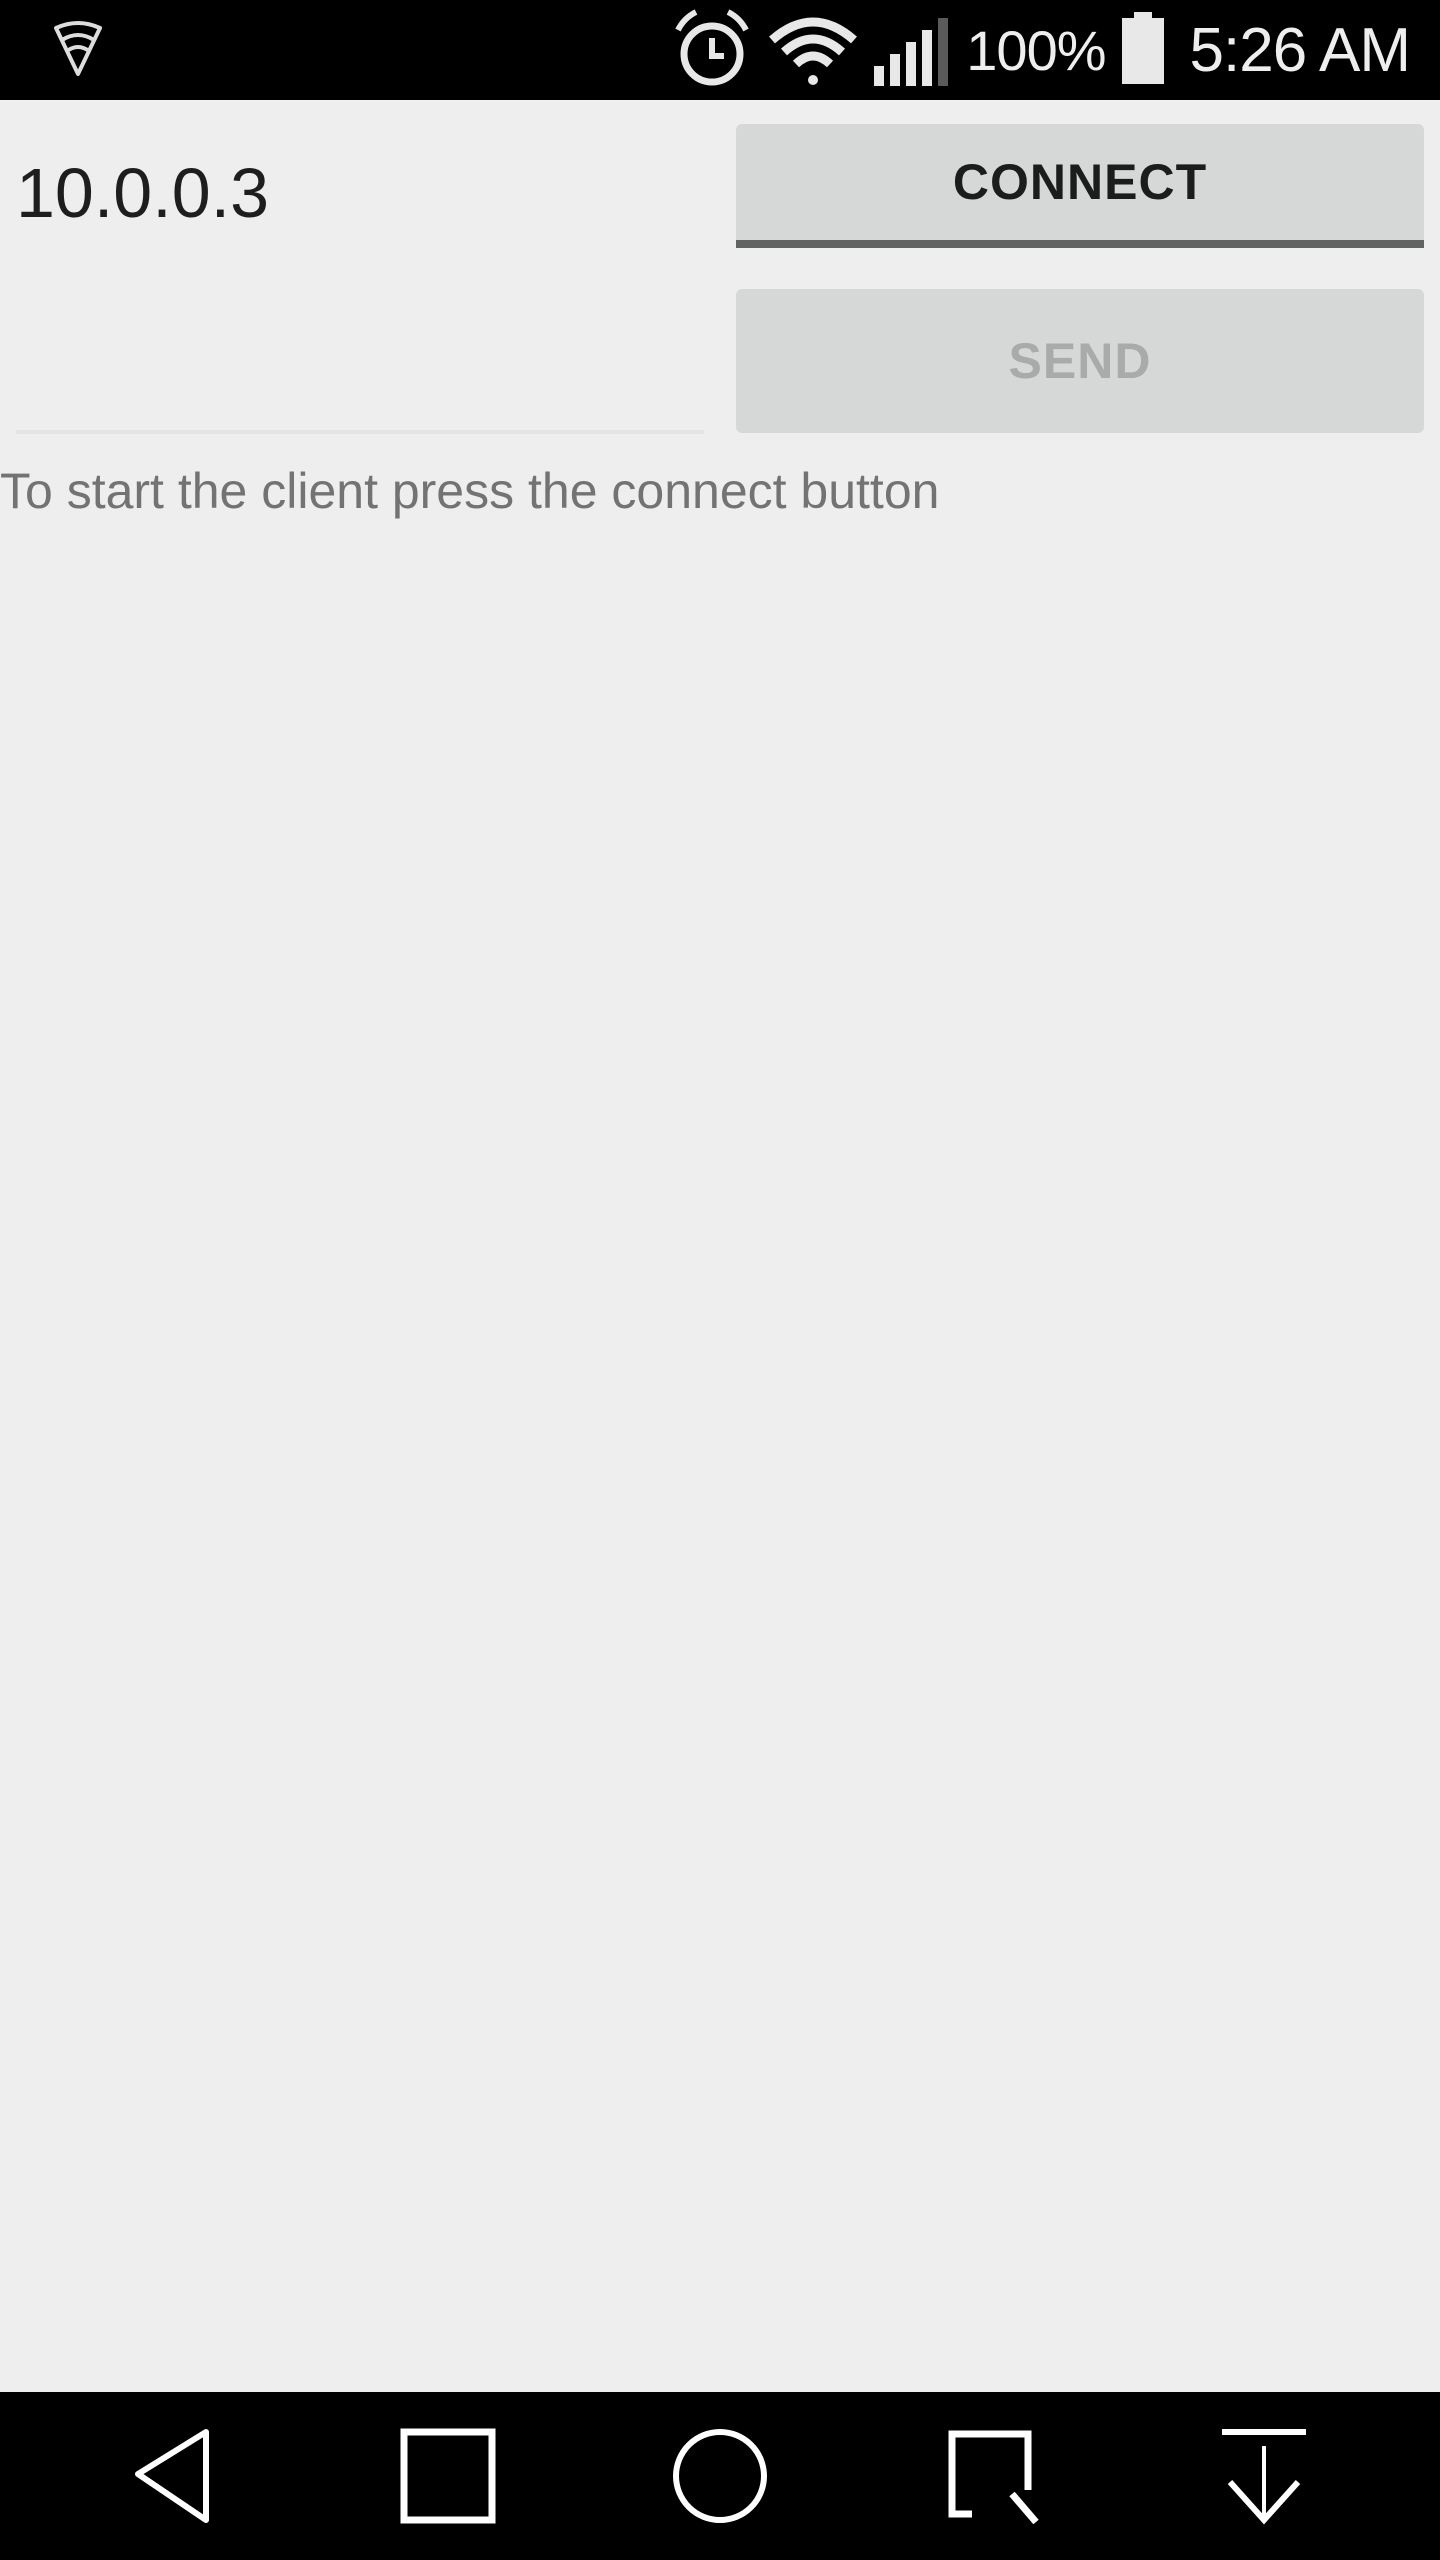 The width and height of the screenshot is (1440, 2560). I want to click on wifi-icon, so click(813, 50).